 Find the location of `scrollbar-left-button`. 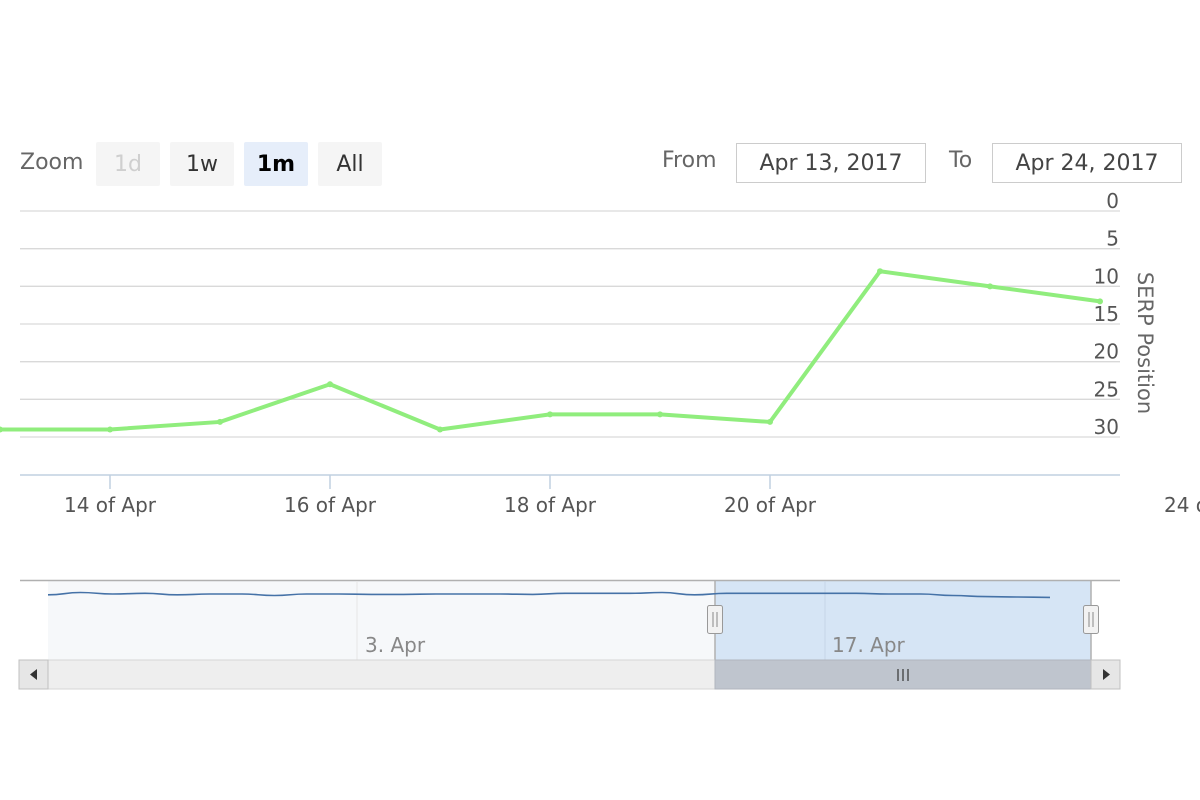

scrollbar-left-button is located at coordinates (33, 674).